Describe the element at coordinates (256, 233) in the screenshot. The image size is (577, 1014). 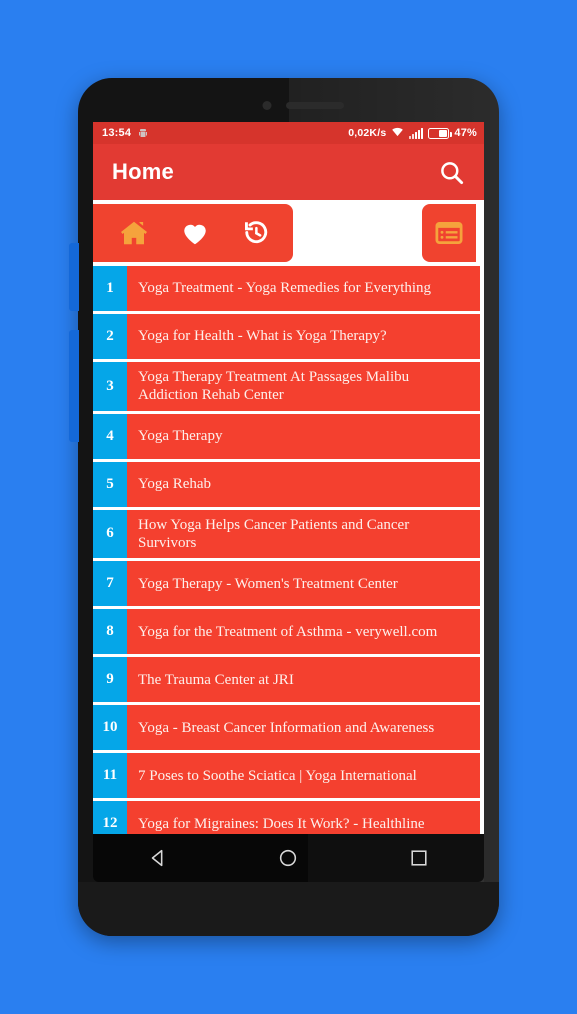
I see `history-restore-icon` at that location.